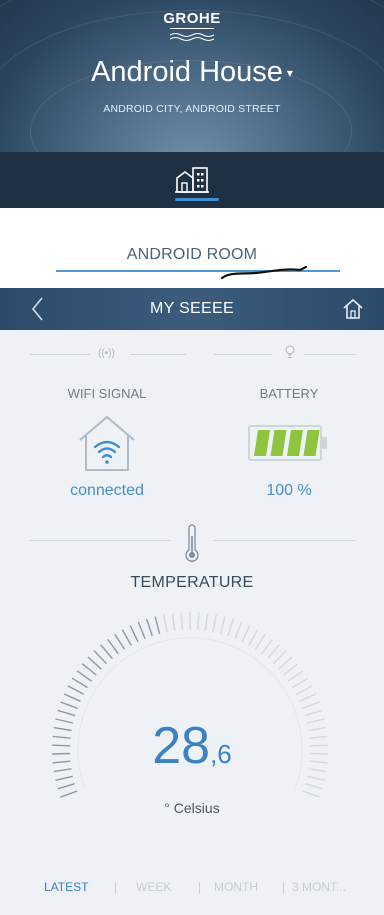 The height and width of the screenshot is (915, 384). What do you see at coordinates (353, 309) in the screenshot?
I see `home-icon` at bounding box center [353, 309].